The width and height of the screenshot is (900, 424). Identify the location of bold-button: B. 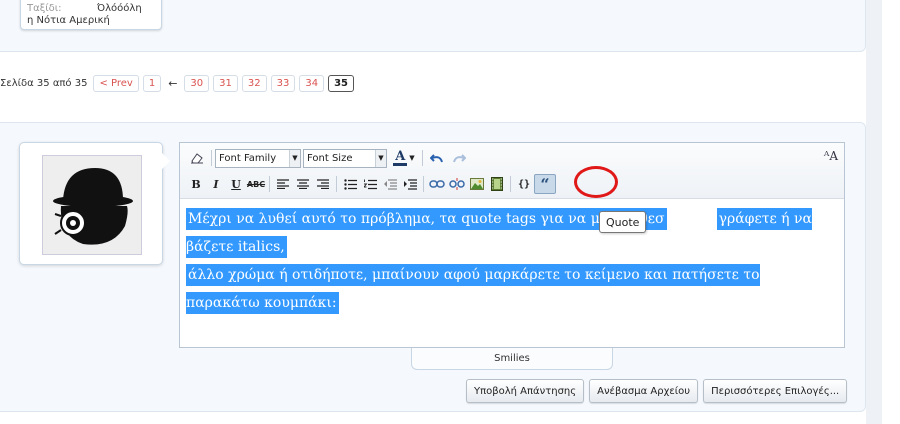
(196, 184).